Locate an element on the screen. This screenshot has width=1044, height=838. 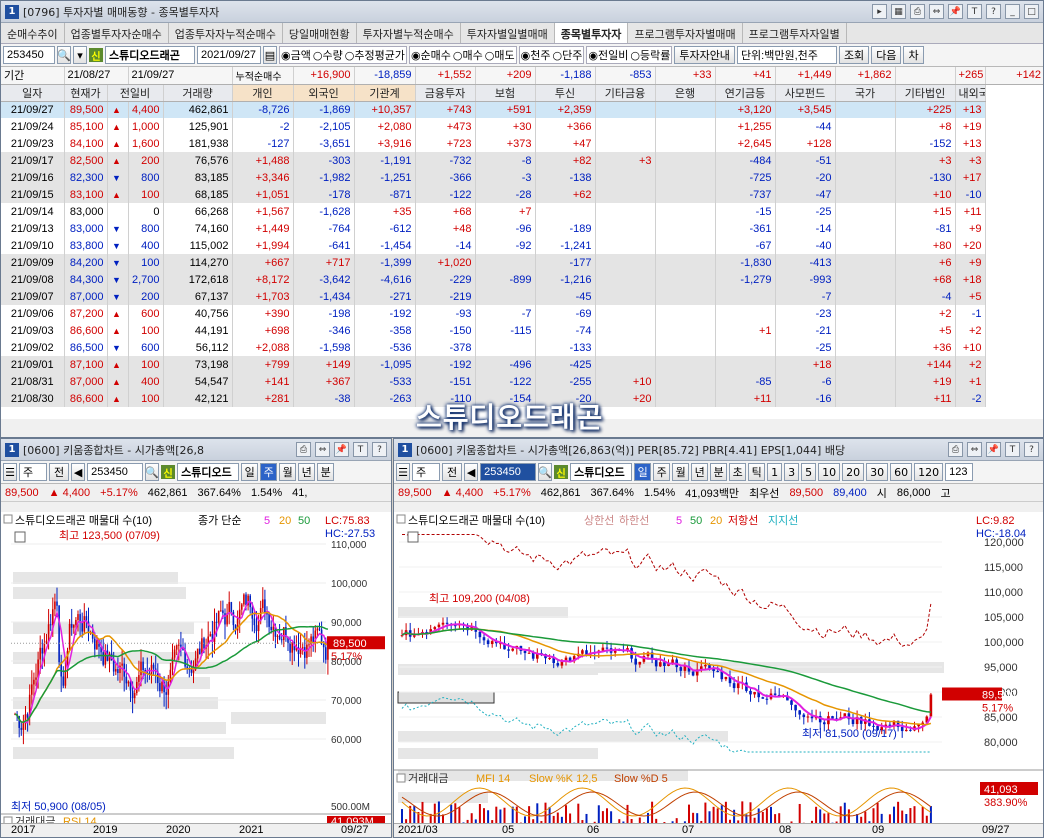
col-header: 사모펀드 is located at coordinates (805, 93).